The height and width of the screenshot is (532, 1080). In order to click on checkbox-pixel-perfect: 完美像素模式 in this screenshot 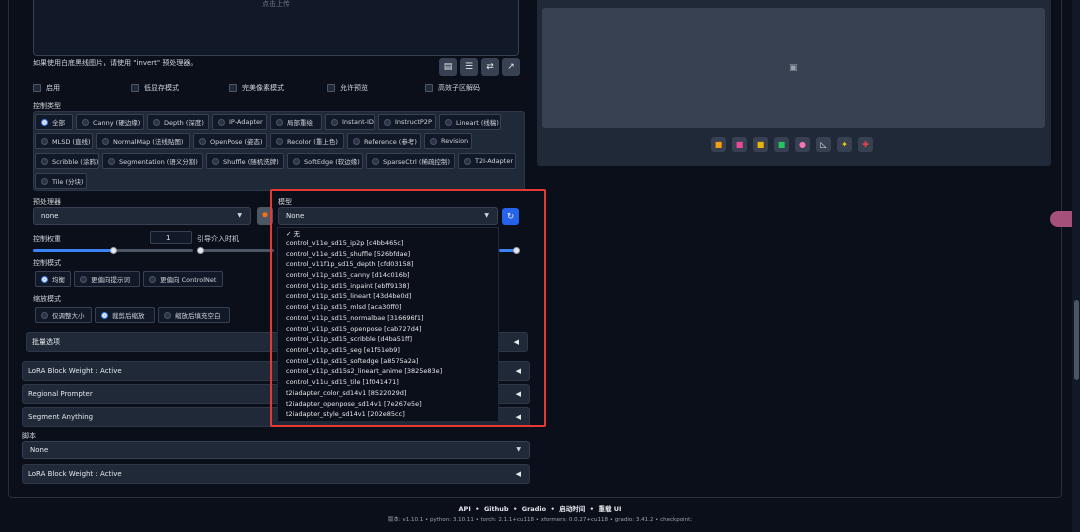, I will do `click(256, 88)`.